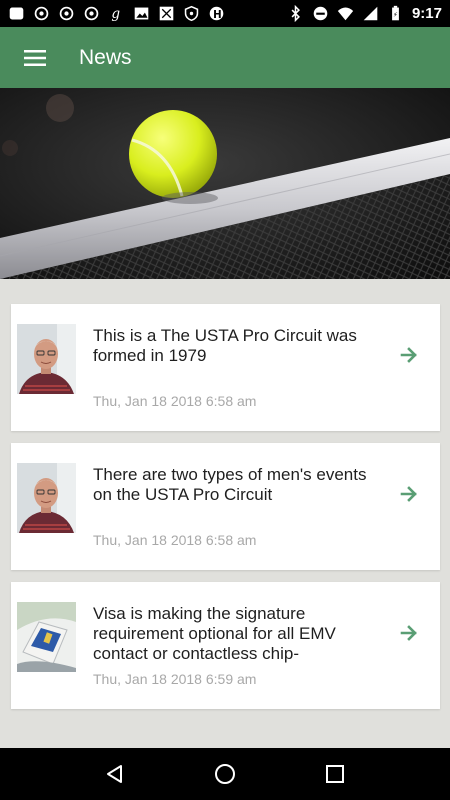 The width and height of the screenshot is (450, 800). I want to click on status-right-icons: ⚡ 9:17, so click(364, 13).